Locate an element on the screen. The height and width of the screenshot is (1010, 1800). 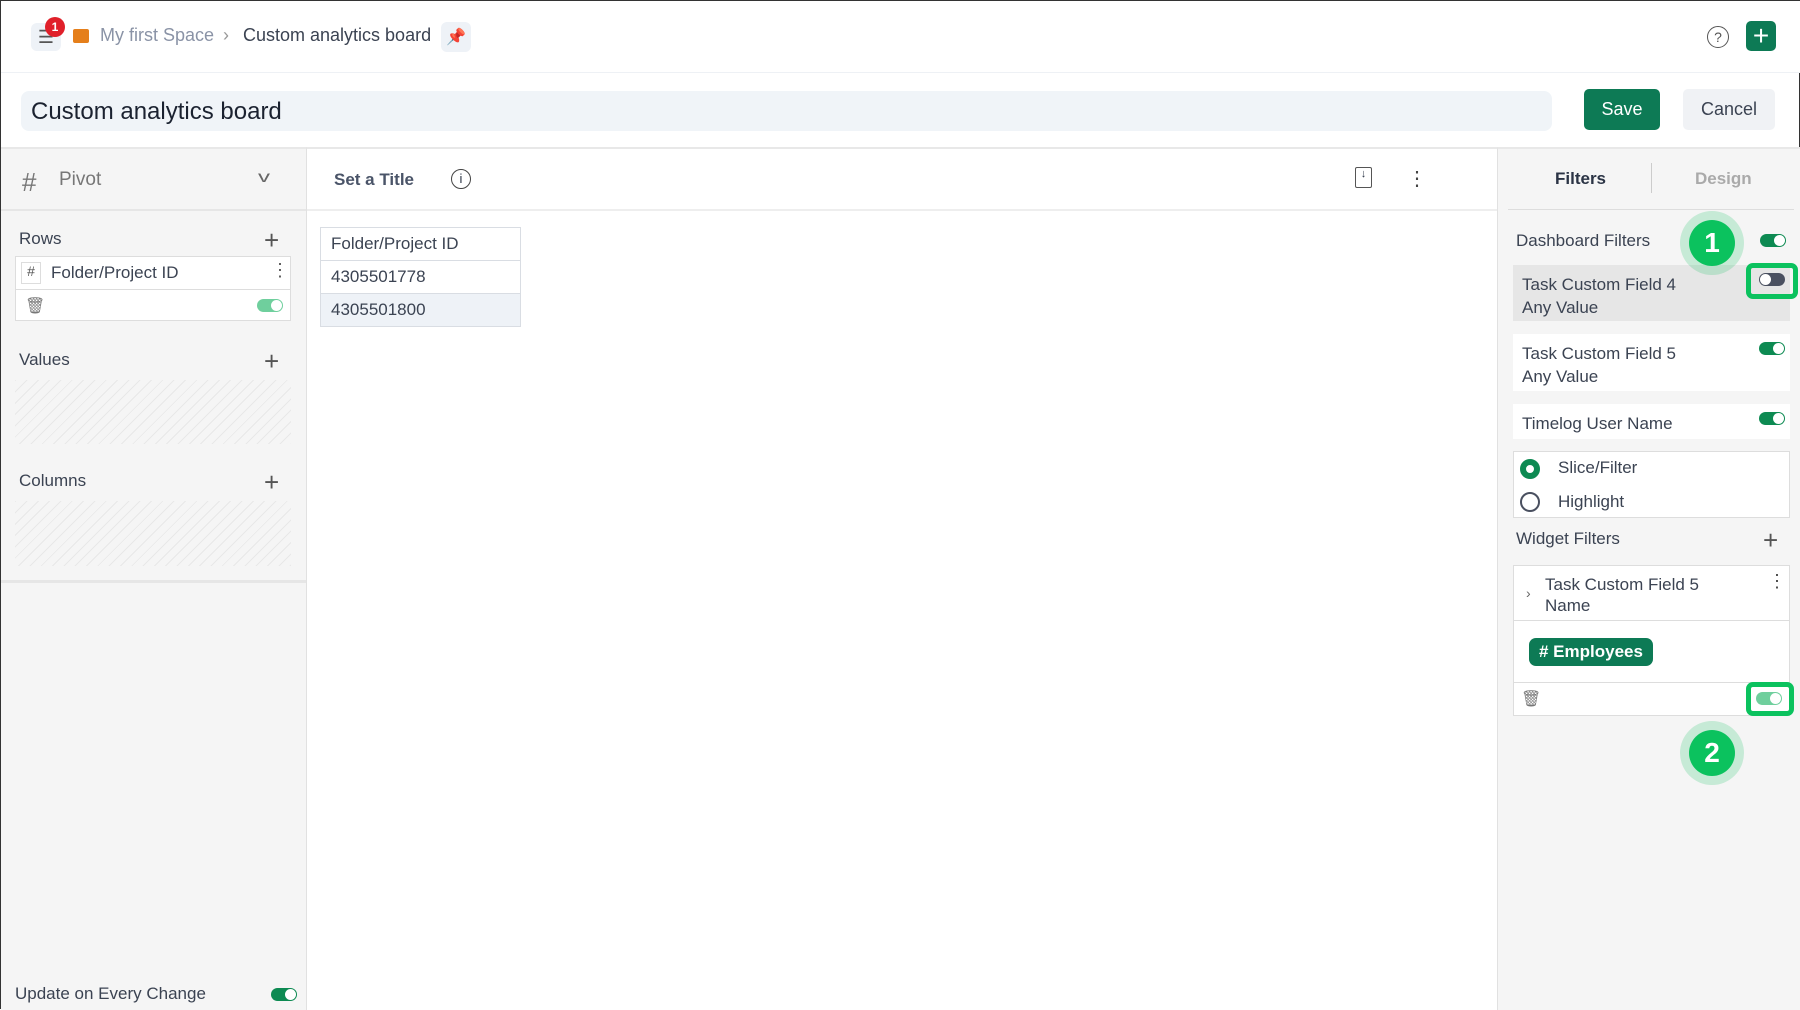
cancel-button: Cancel is located at coordinates (1729, 109).